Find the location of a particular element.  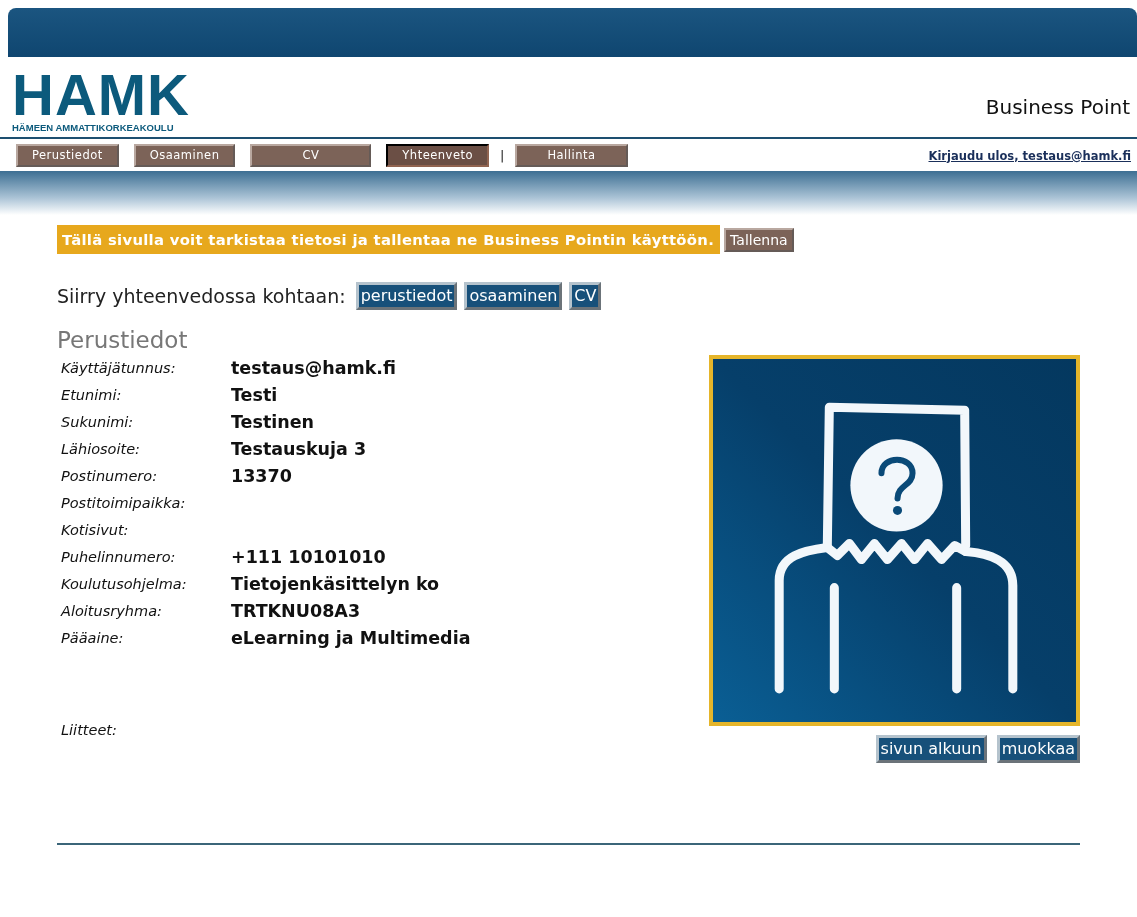

field-label: Postinumero: is located at coordinates (110, 476).